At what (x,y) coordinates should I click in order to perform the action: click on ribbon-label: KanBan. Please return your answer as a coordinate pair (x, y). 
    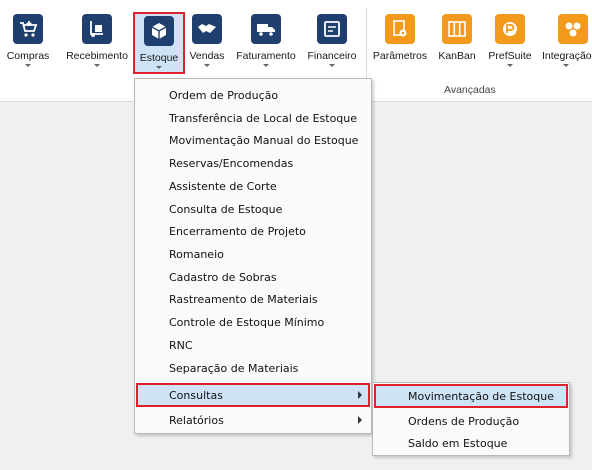
    Looking at the image, I should click on (457, 56).